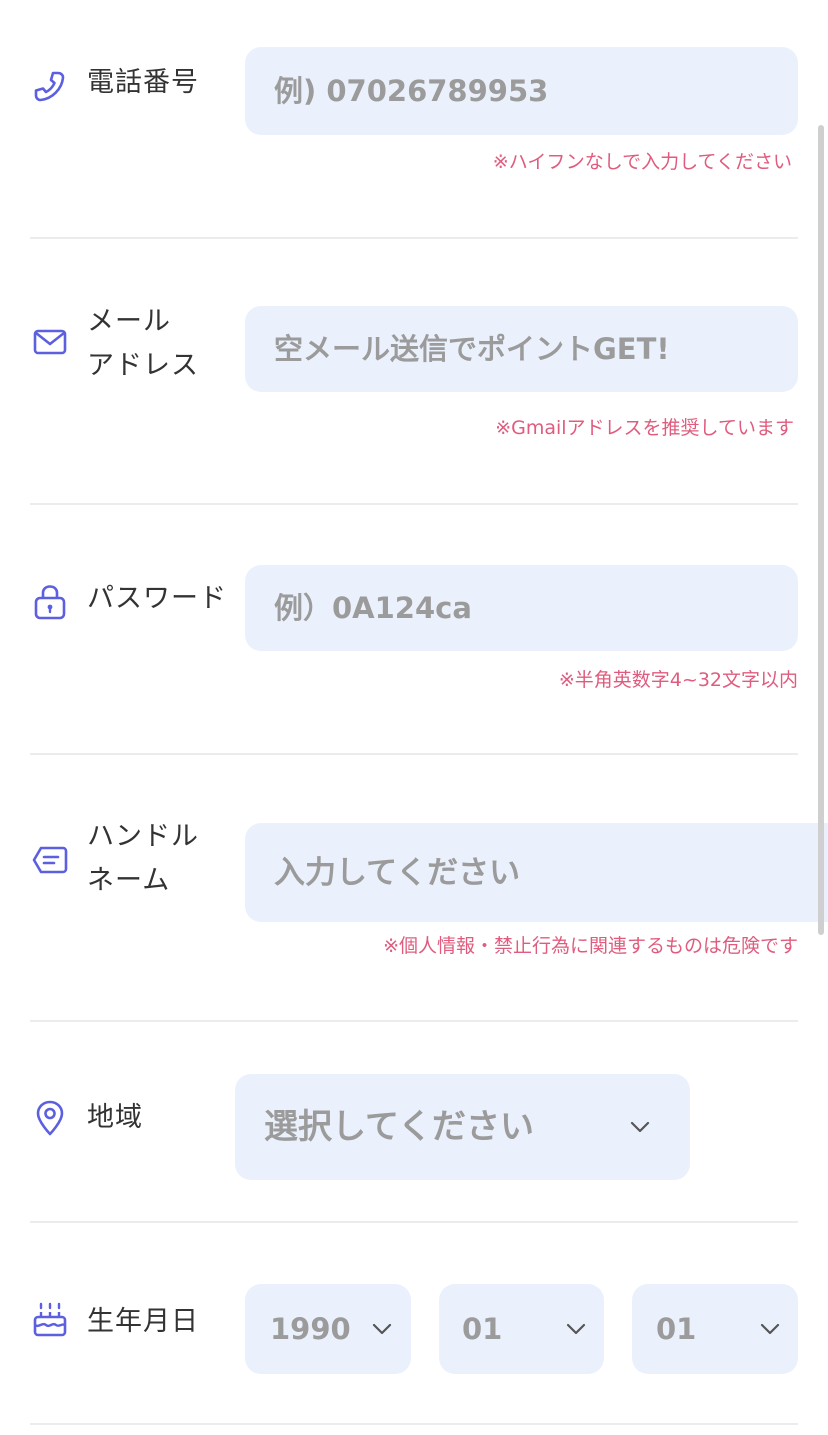  Describe the element at coordinates (143, 82) in the screenshot. I see `phone-label: 電話番号` at that location.